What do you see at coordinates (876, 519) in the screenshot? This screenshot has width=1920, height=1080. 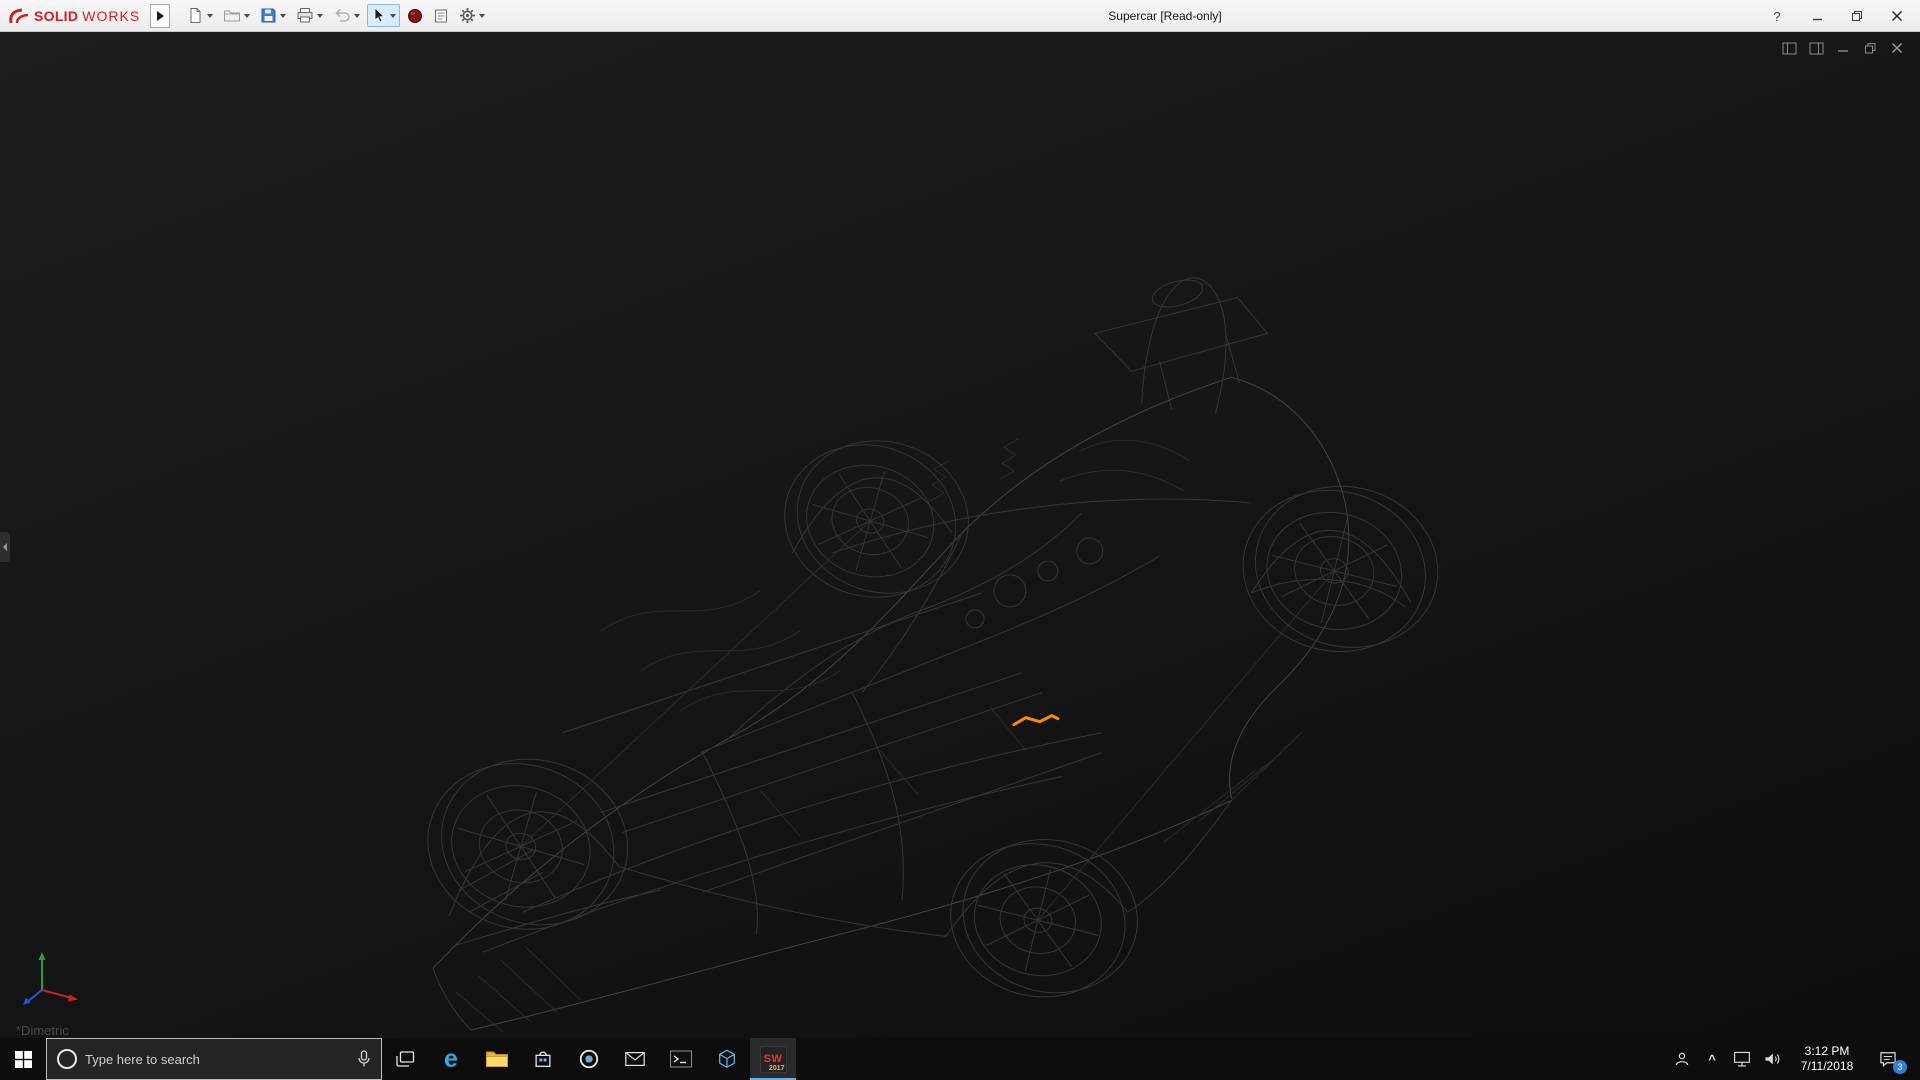 I see `wheel-front-right` at bounding box center [876, 519].